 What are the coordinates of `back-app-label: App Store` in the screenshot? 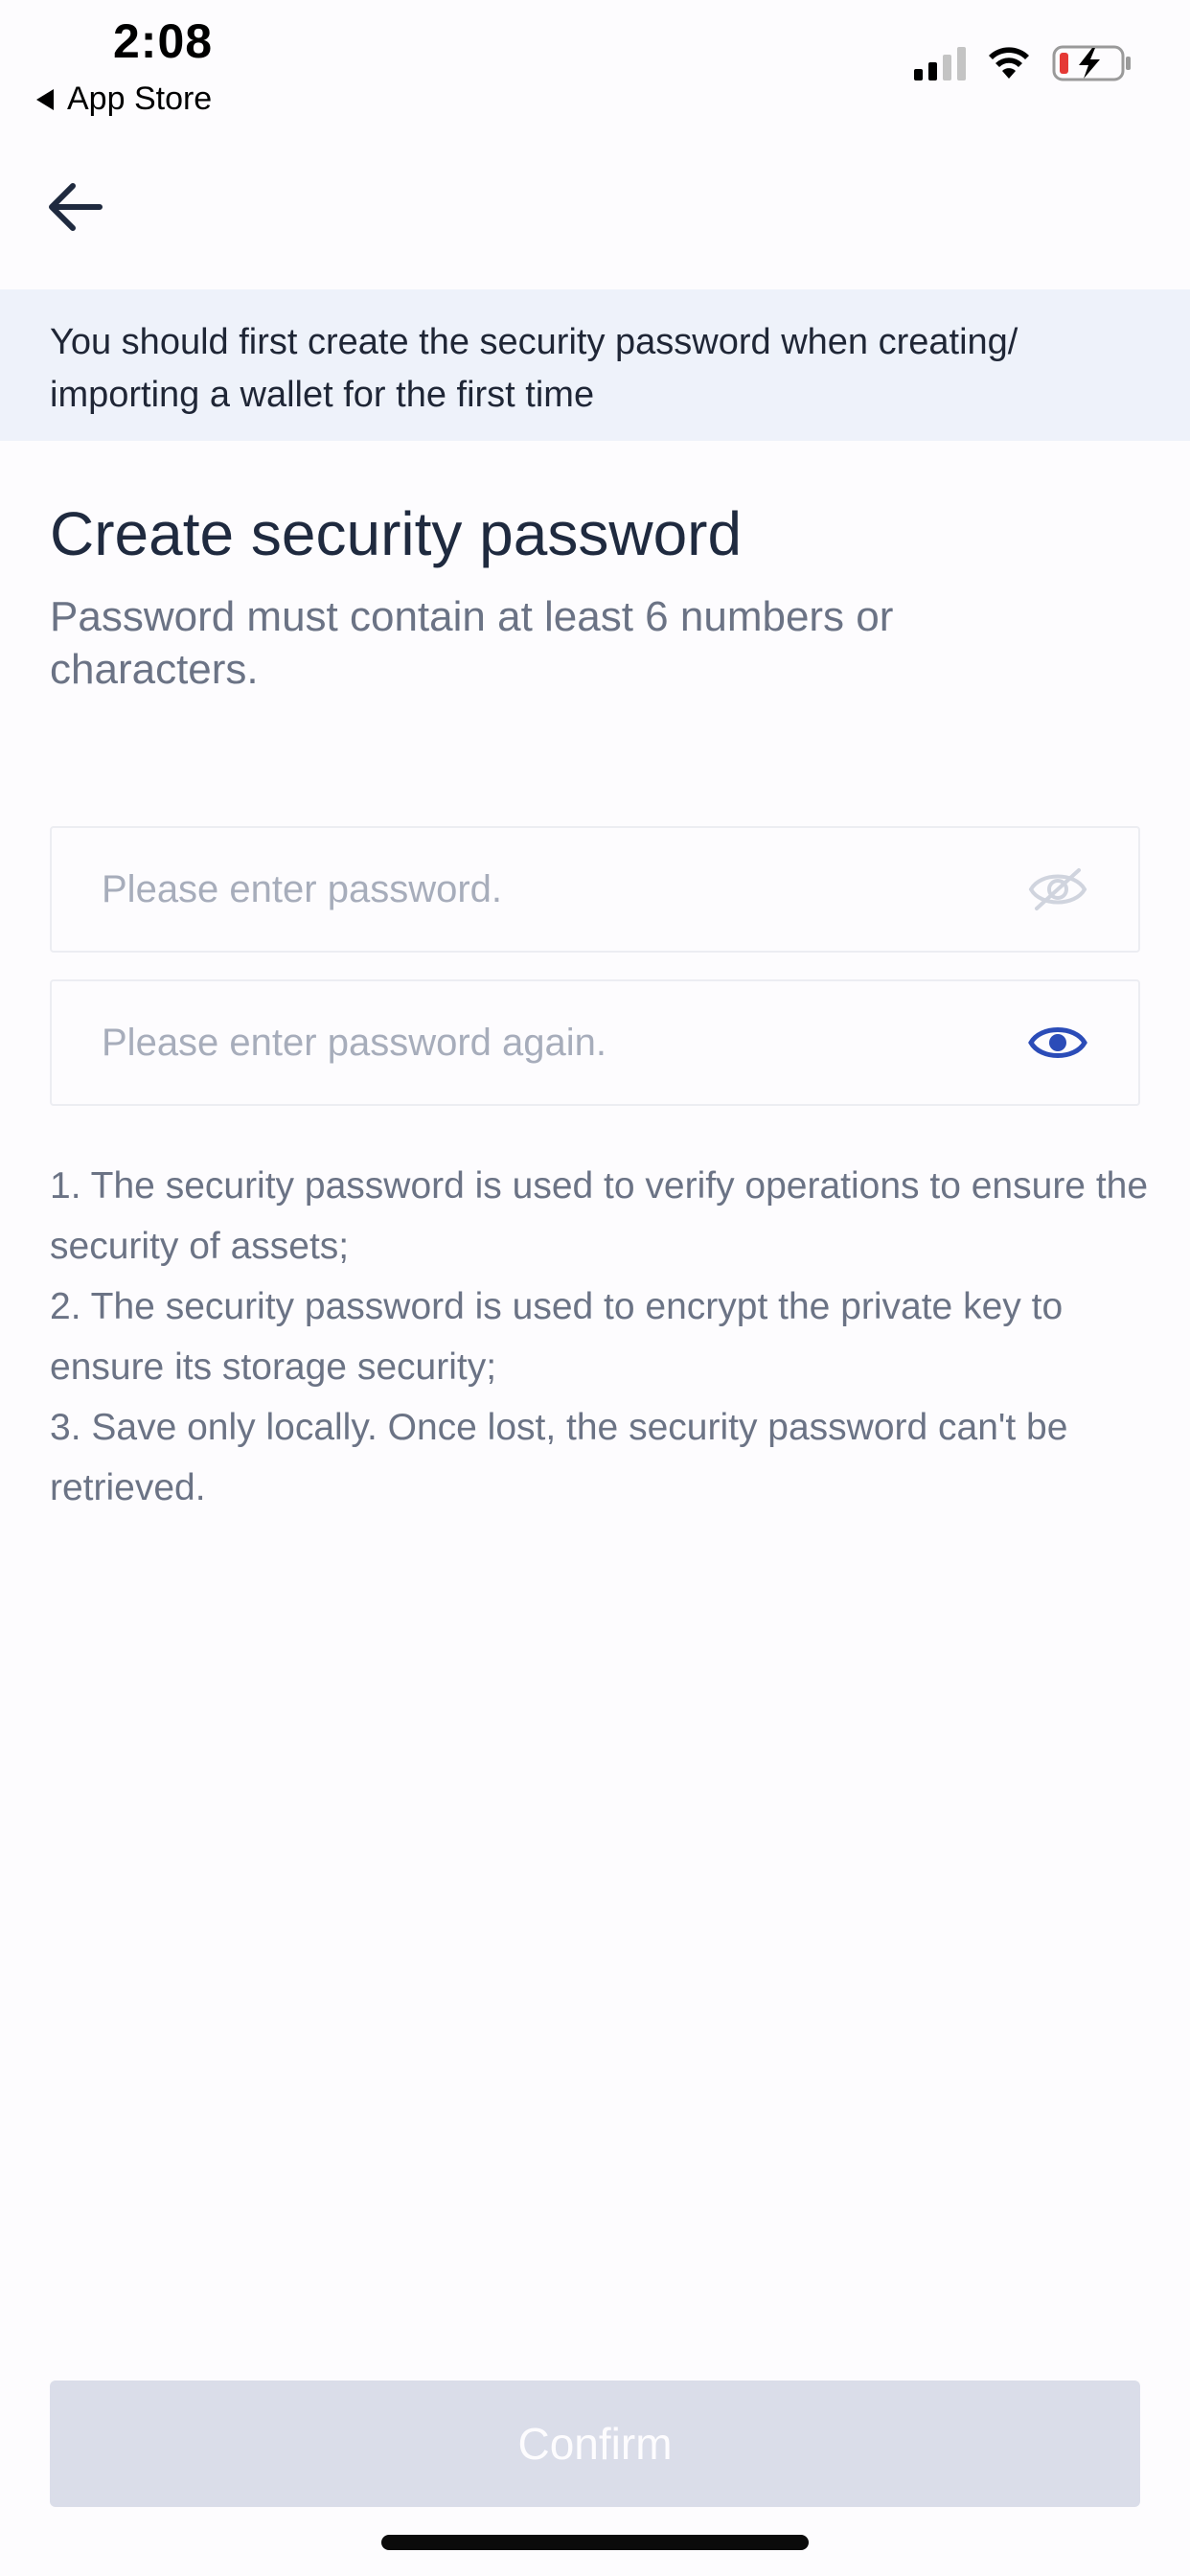 It's located at (140, 98).